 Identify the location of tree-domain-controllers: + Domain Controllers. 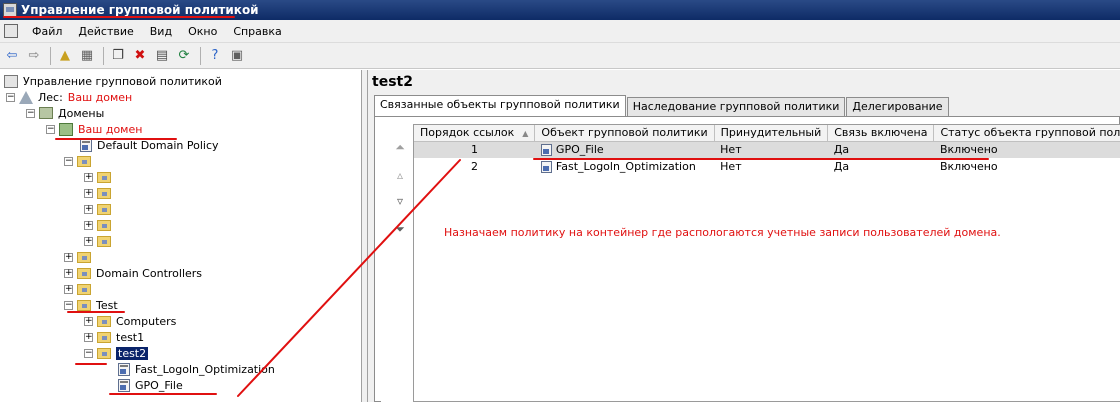
(133, 273).